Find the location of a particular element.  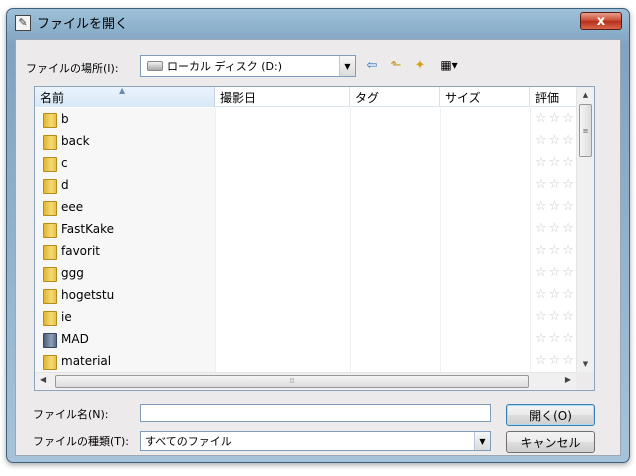

file-row: b ☆☆☆ is located at coordinates (305, 119).